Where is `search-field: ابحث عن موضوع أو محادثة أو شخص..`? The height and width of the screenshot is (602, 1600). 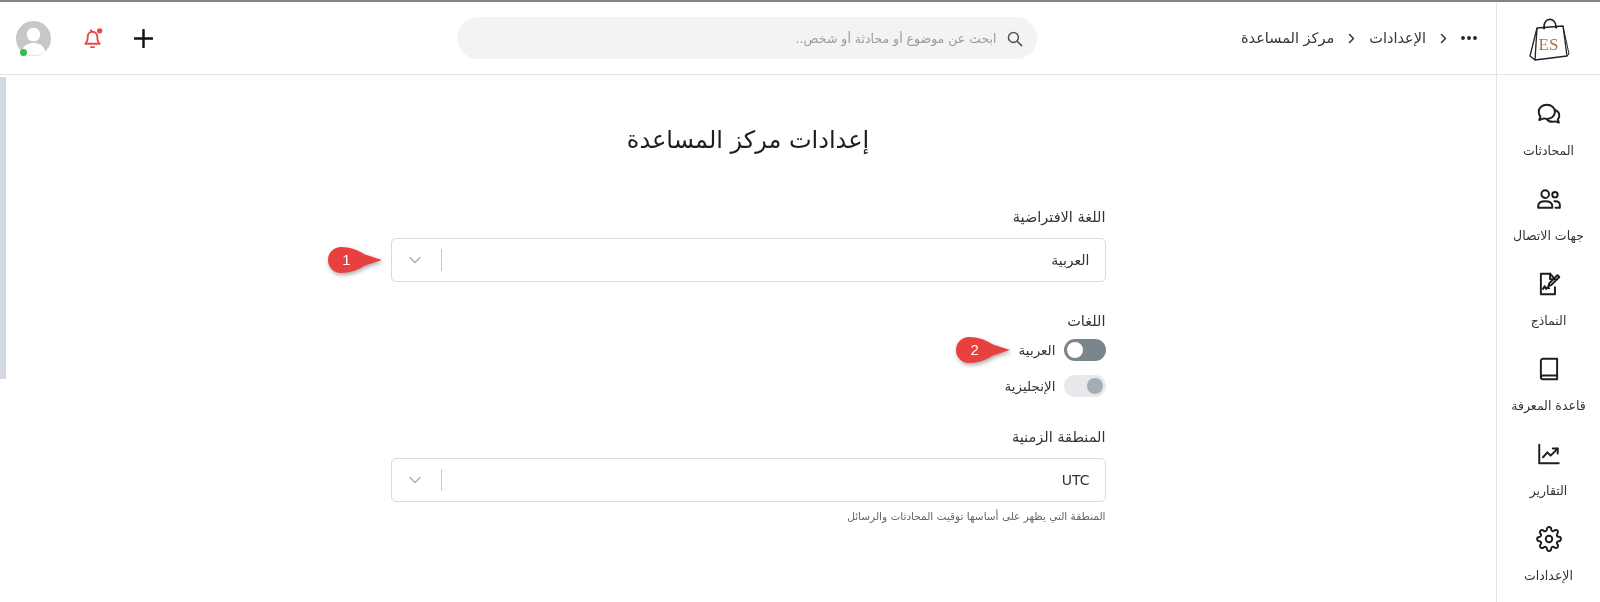
search-field: ابحث عن موضوع أو محادثة أو شخص.. is located at coordinates (746, 38).